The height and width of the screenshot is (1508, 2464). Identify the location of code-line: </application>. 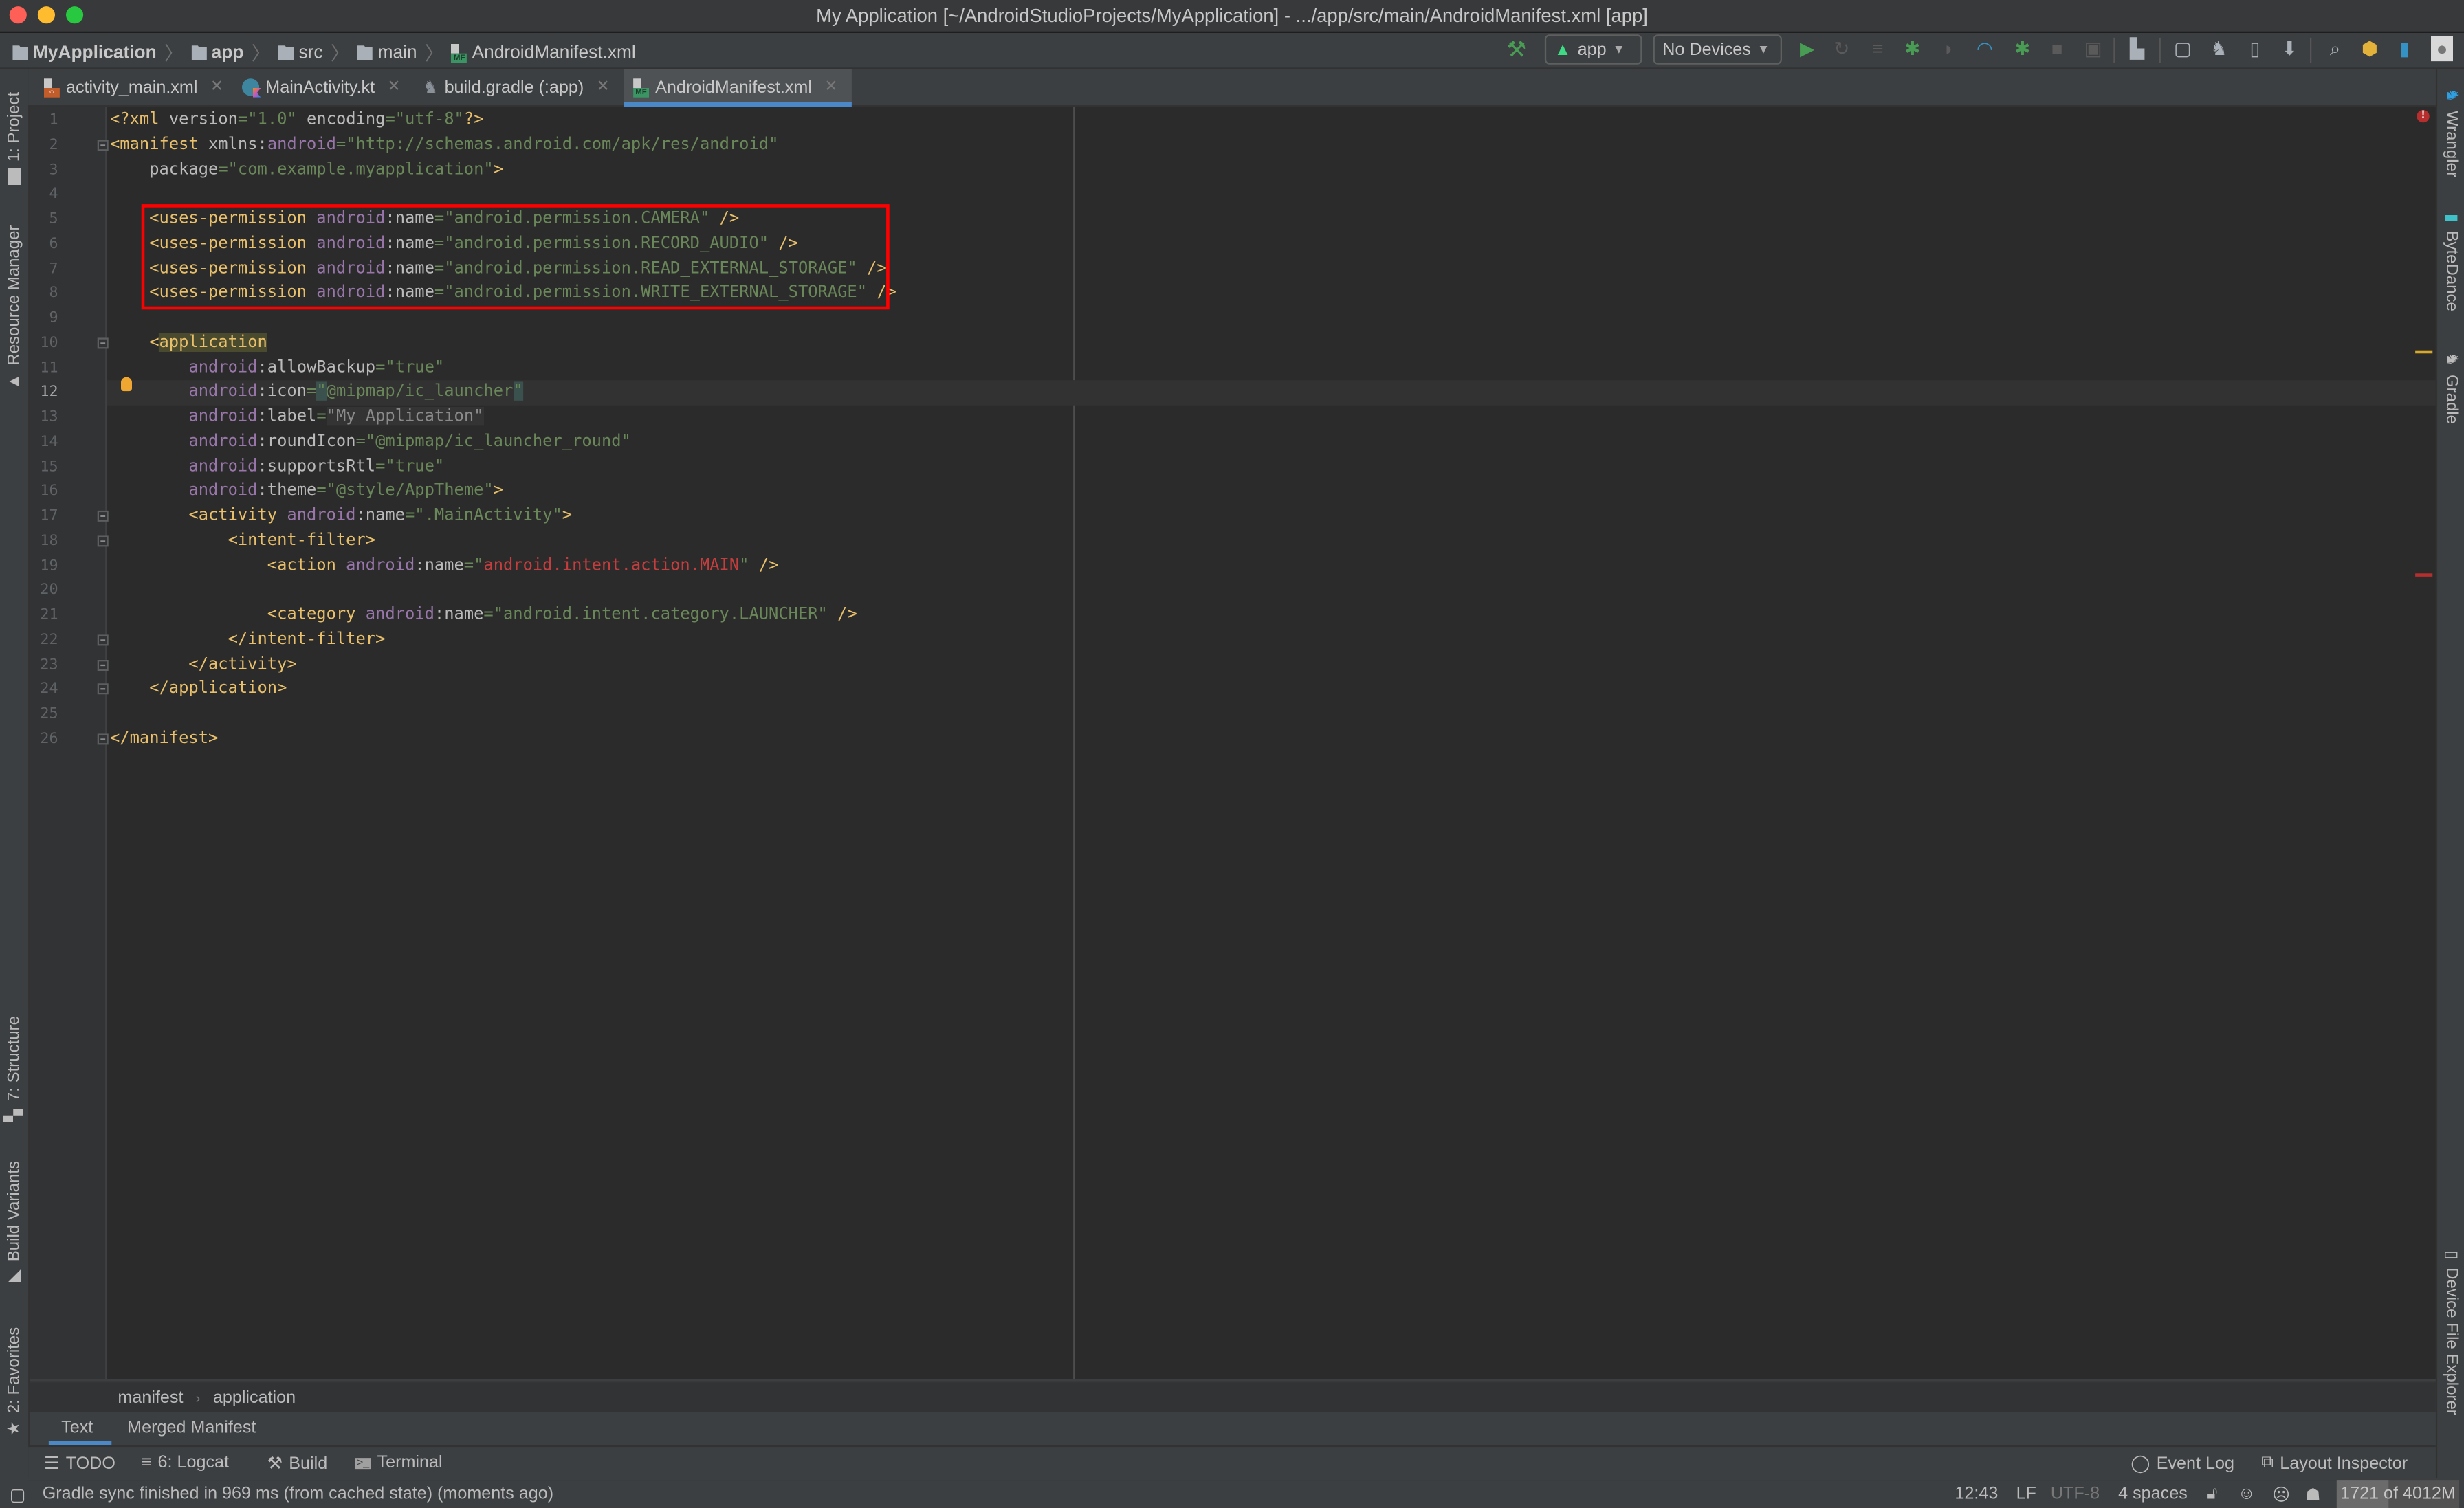
(198, 689).